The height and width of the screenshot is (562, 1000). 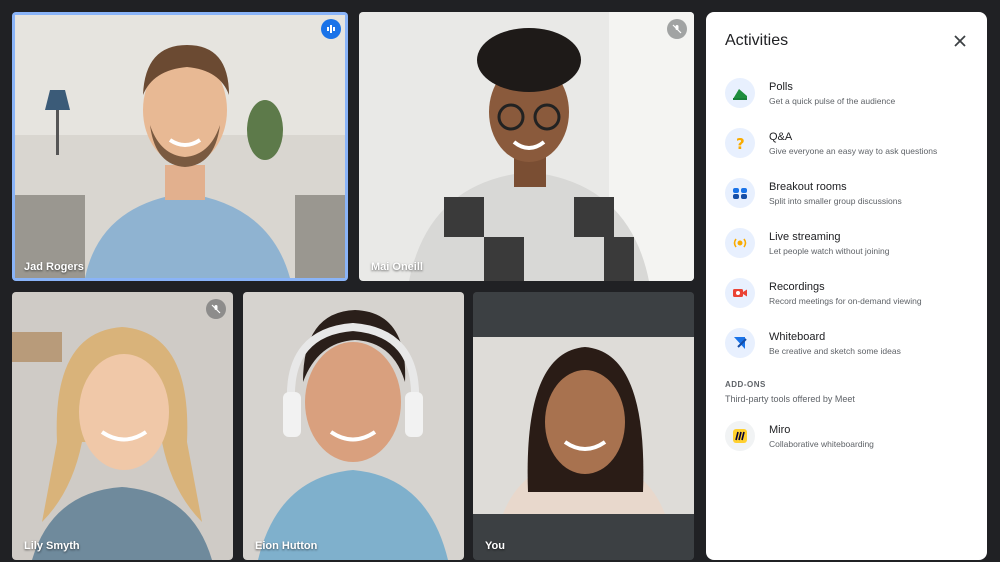 What do you see at coordinates (797, 286) in the screenshot?
I see `activity-label: Recordings` at bounding box center [797, 286].